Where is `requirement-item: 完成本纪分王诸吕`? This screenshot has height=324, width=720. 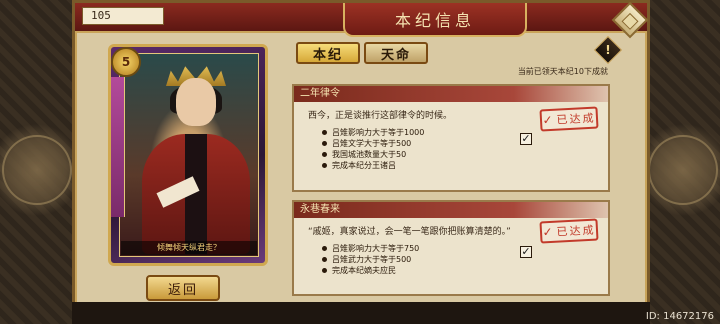
requirement-item: 完成本纪分王诸吕 is located at coordinates (465, 165).